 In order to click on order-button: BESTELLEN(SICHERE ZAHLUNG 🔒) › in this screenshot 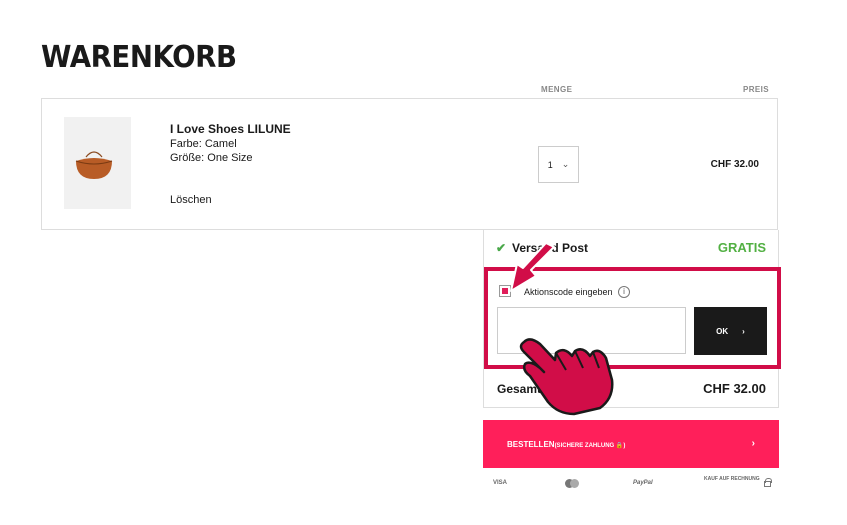, I will do `click(631, 444)`.